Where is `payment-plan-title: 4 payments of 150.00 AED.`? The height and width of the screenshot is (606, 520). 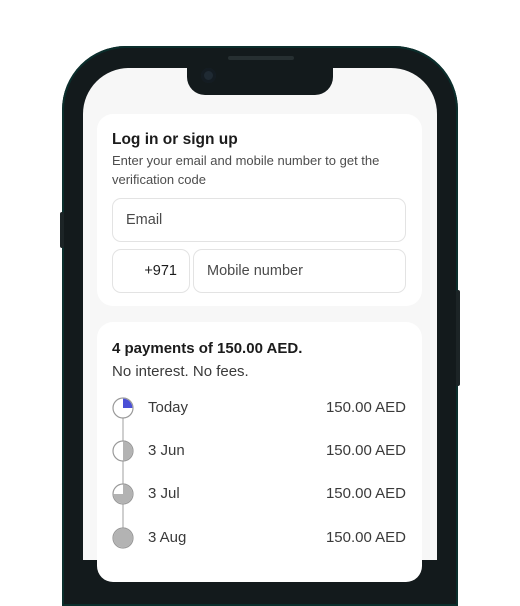 payment-plan-title: 4 payments of 150.00 AED. is located at coordinates (207, 348).